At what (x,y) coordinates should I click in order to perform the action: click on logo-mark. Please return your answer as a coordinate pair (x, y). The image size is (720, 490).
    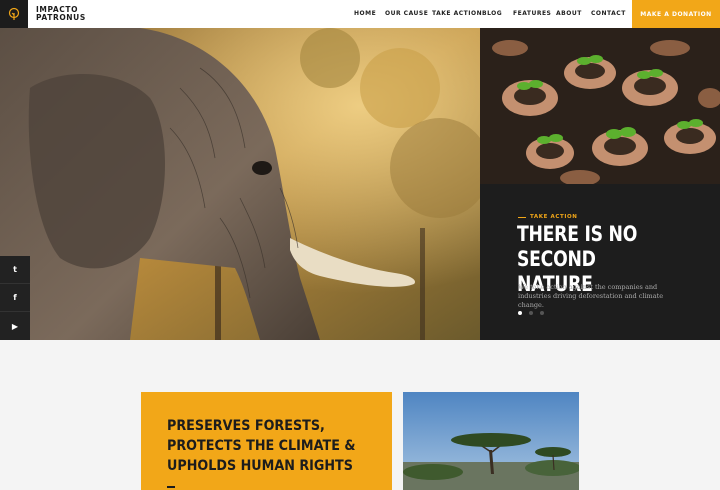
    Looking at the image, I should click on (14, 14).